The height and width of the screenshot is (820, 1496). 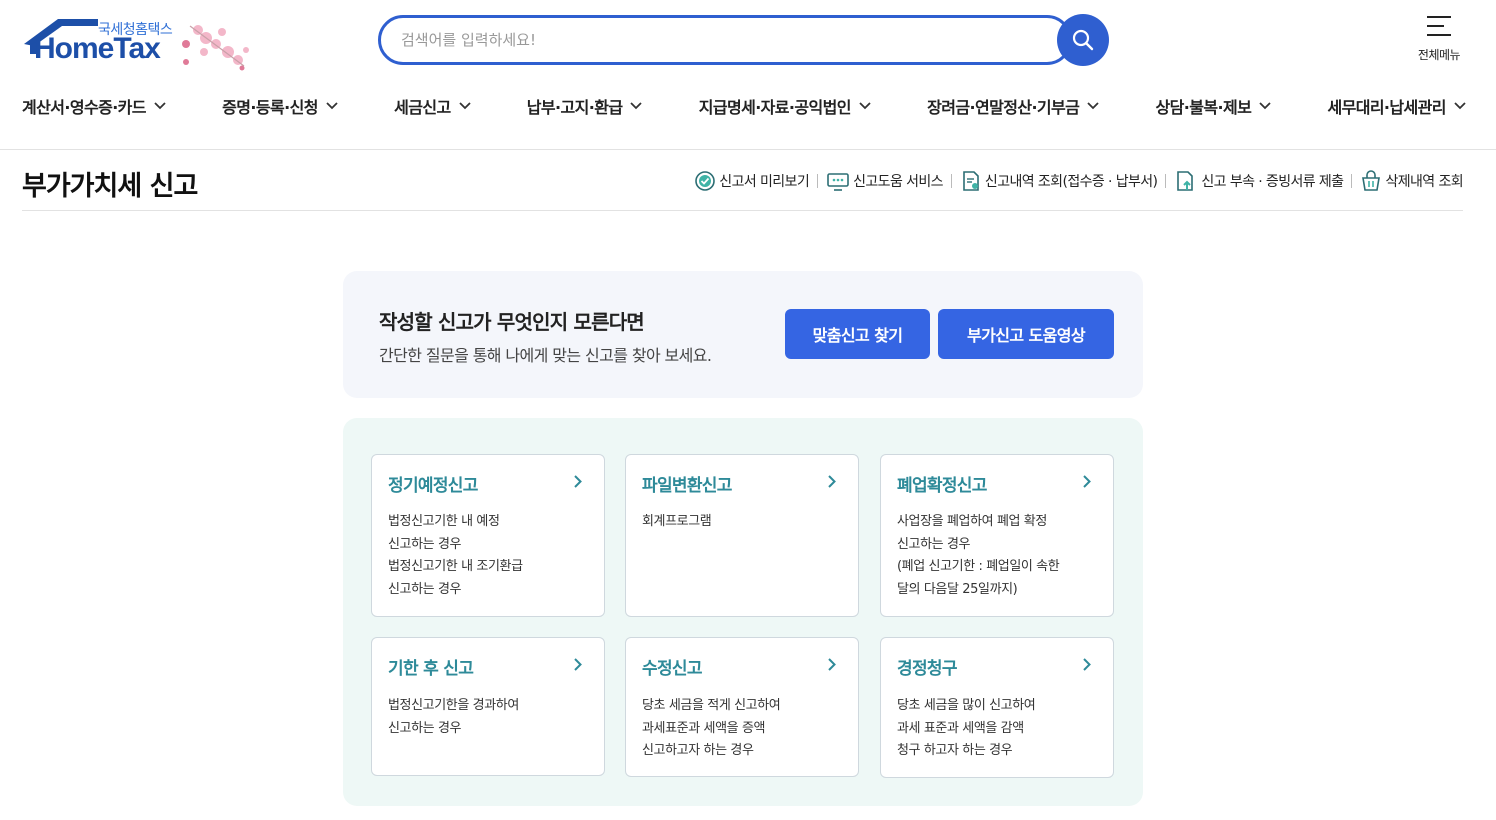 I want to click on card-desc-line: 당초 세금을 적게 신고하여, so click(x=711, y=705).